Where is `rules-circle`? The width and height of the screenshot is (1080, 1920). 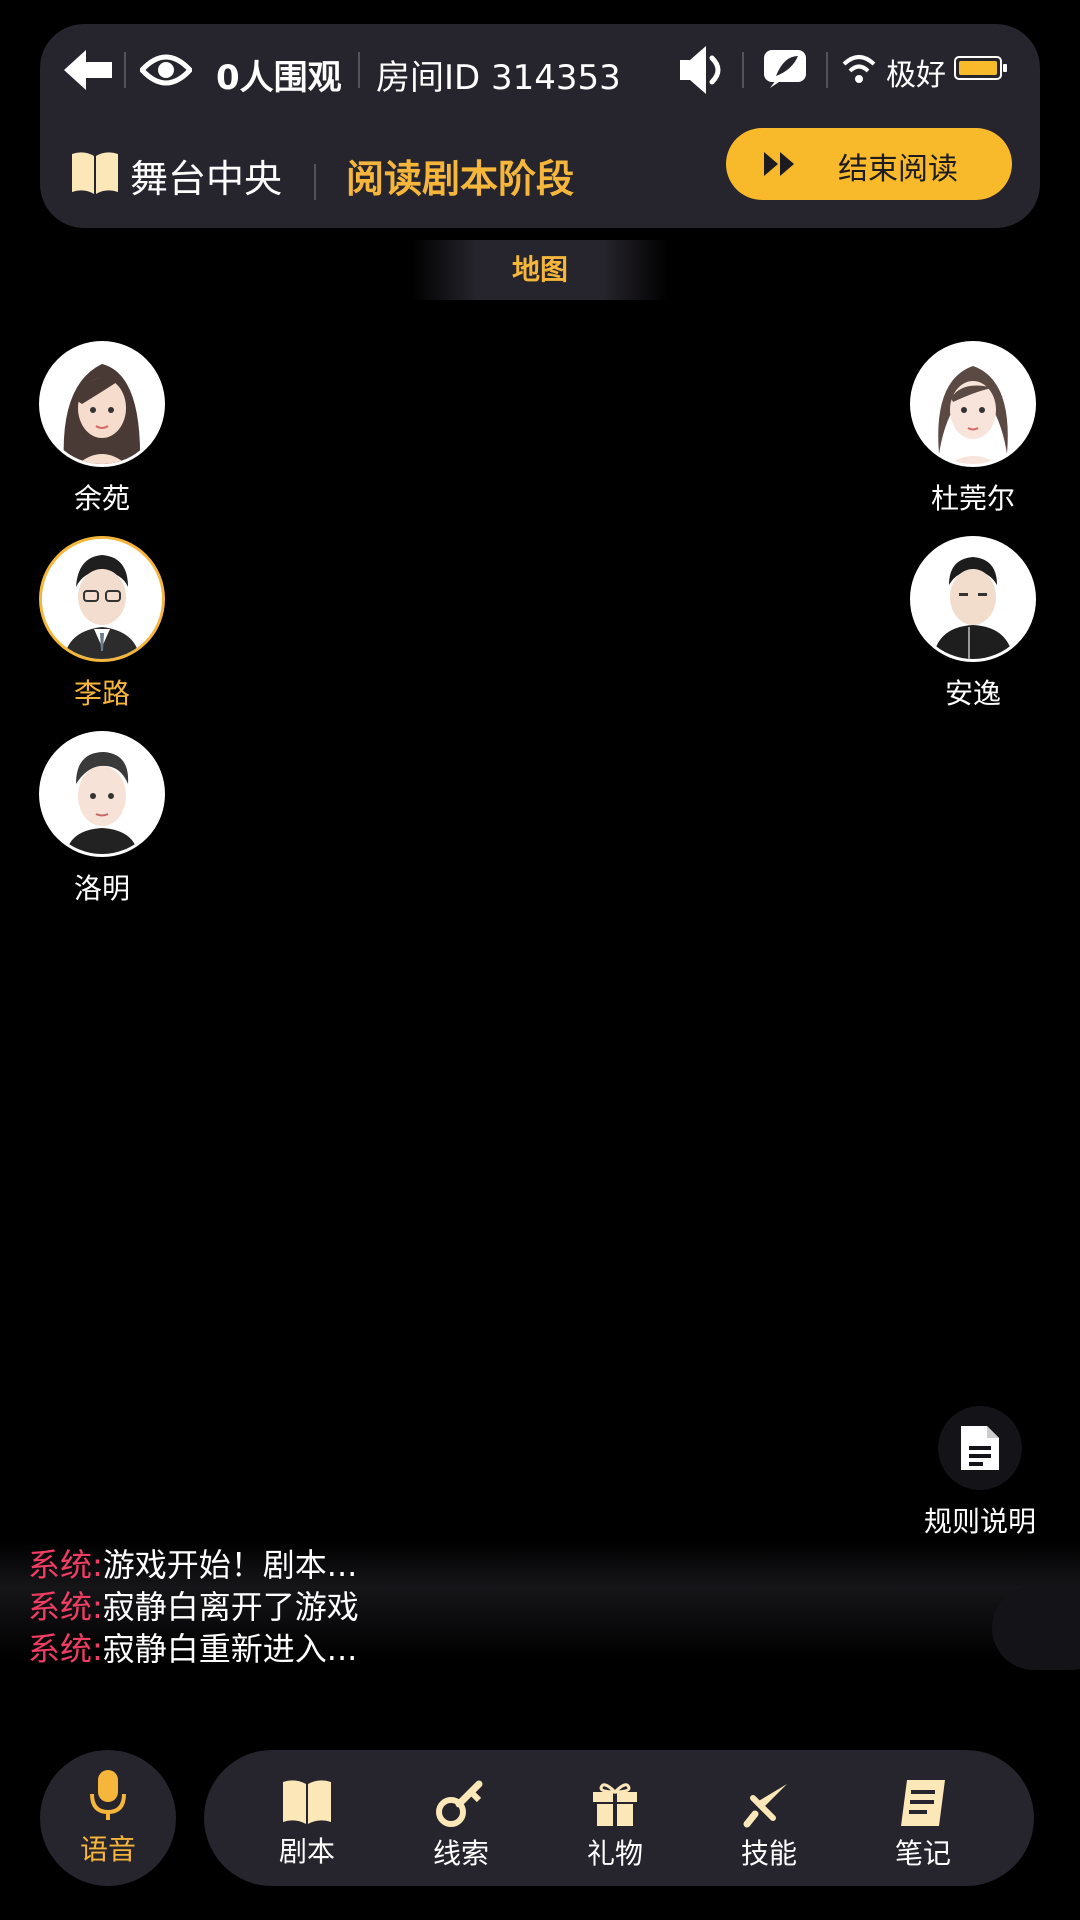
rules-circle is located at coordinates (980, 1448).